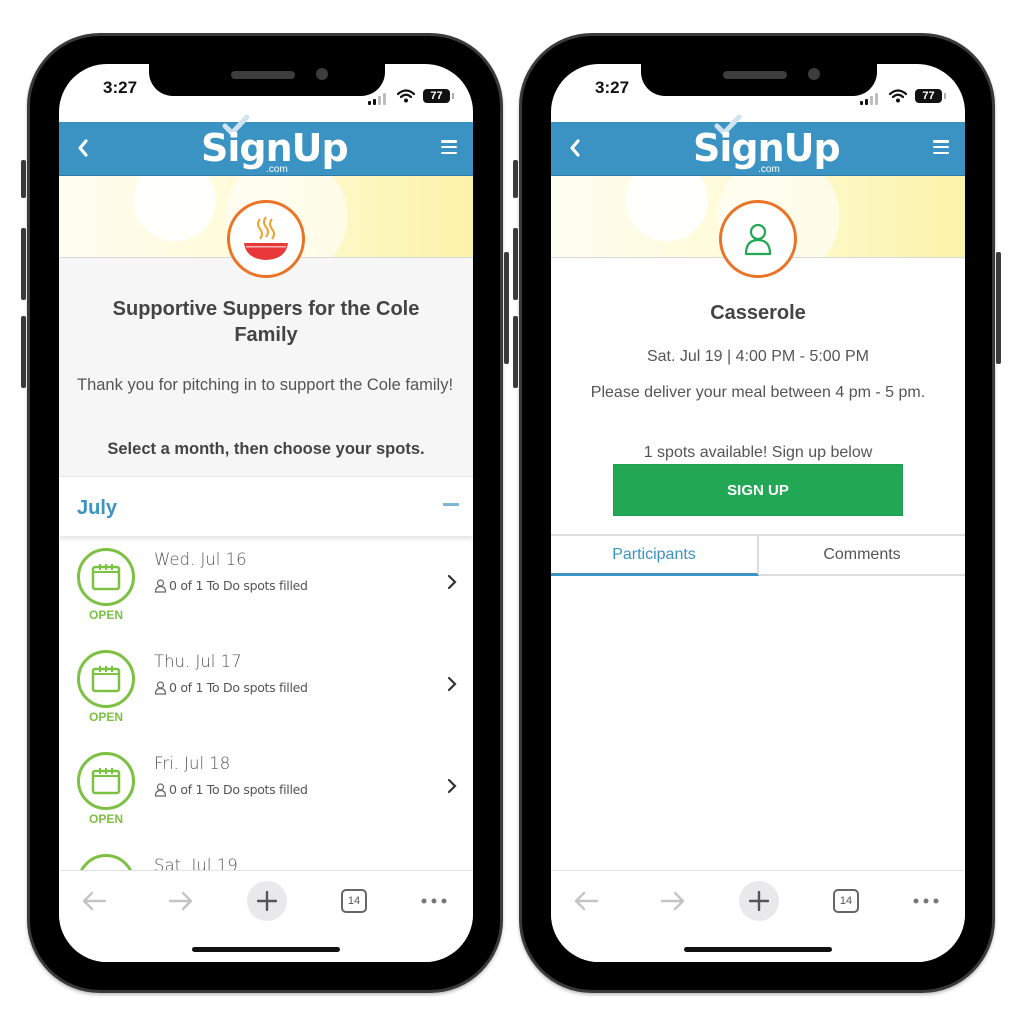 The width and height of the screenshot is (1024, 1024). I want to click on soup-bowl-icon, so click(266, 238).